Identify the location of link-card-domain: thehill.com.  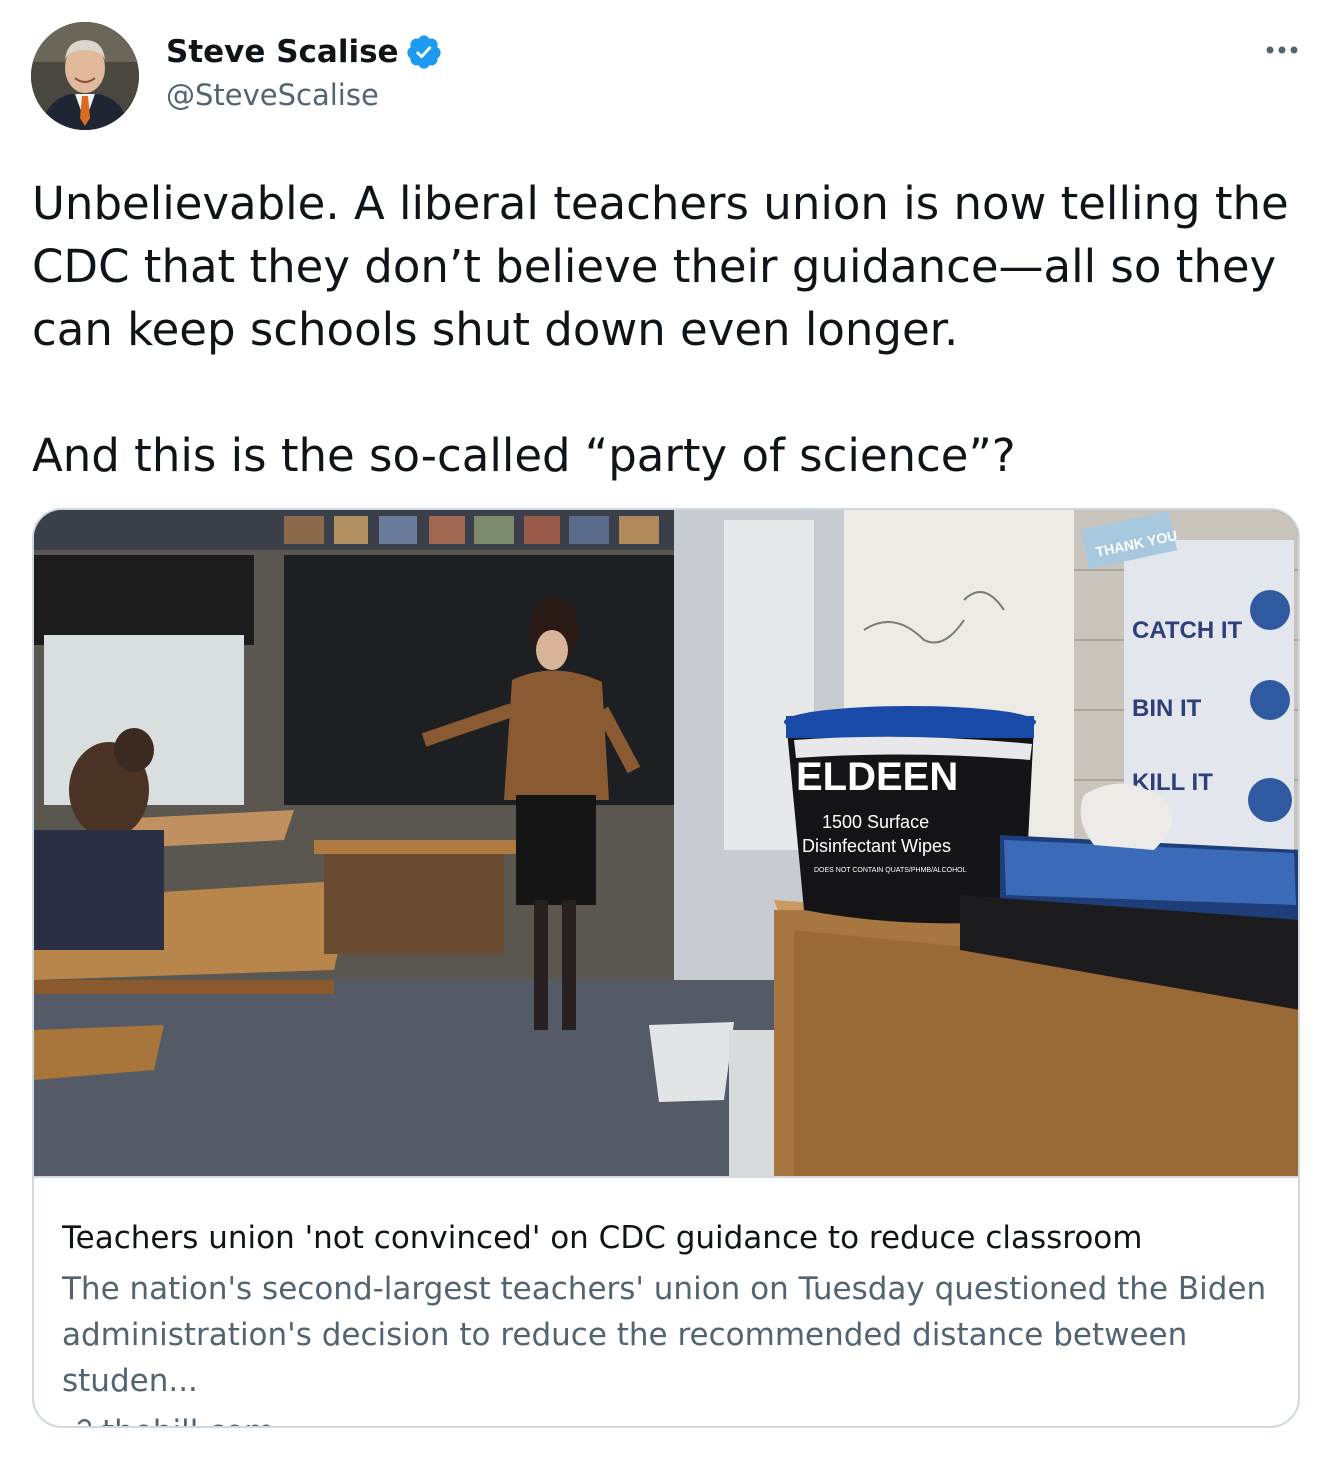
(188, 1418).